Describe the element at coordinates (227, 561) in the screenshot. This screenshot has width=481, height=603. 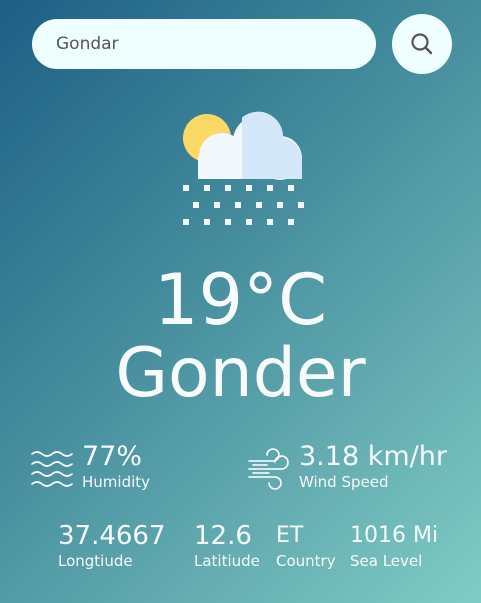
I see `latitude-label: Latitiude` at that location.